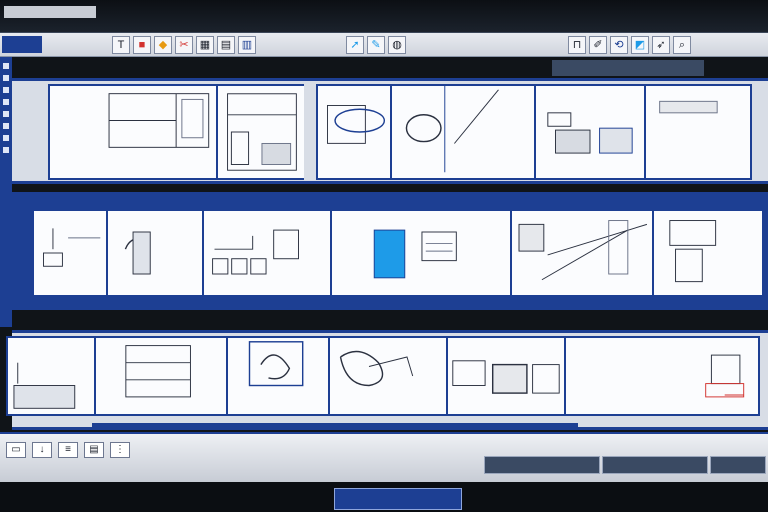  I want to click on file-menu, so click(22, 44).